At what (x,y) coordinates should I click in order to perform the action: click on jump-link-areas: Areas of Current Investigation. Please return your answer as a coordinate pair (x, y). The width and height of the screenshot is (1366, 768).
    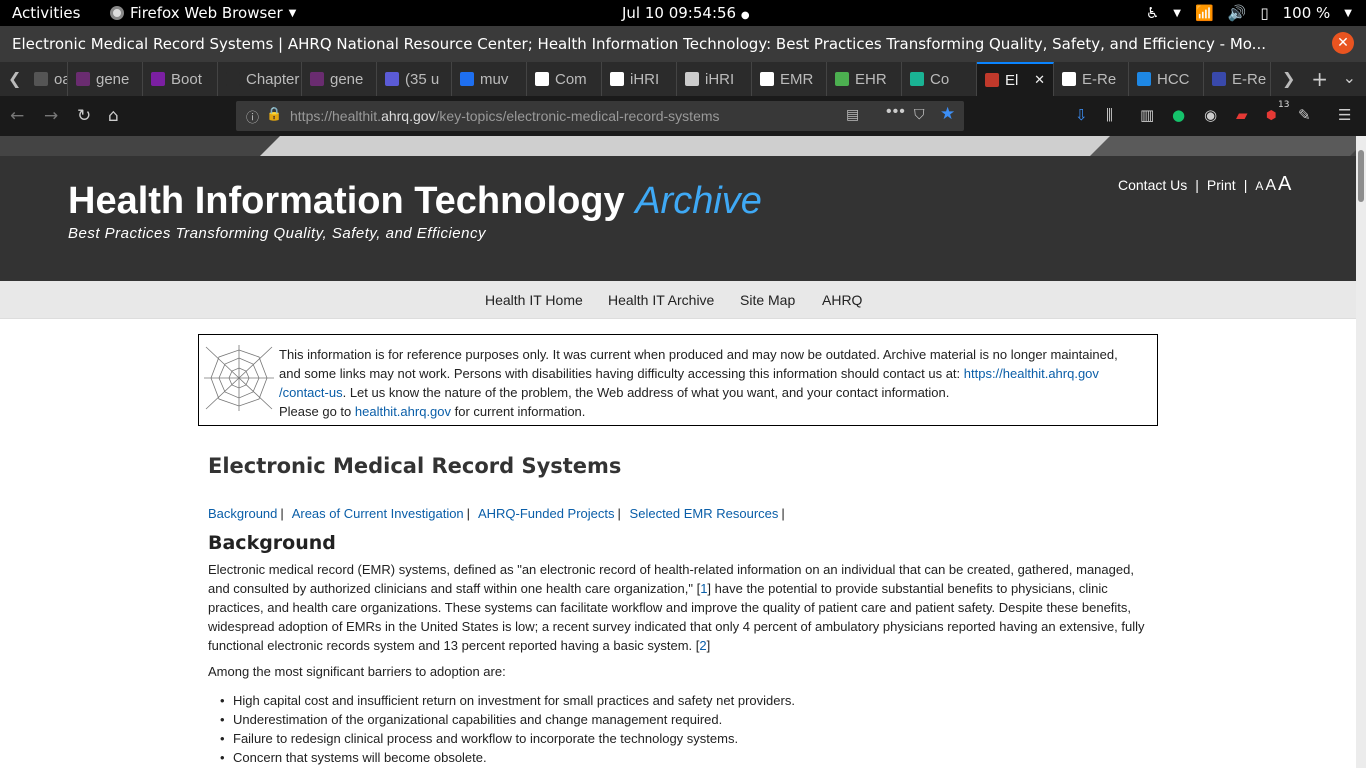
    Looking at the image, I should click on (378, 513).